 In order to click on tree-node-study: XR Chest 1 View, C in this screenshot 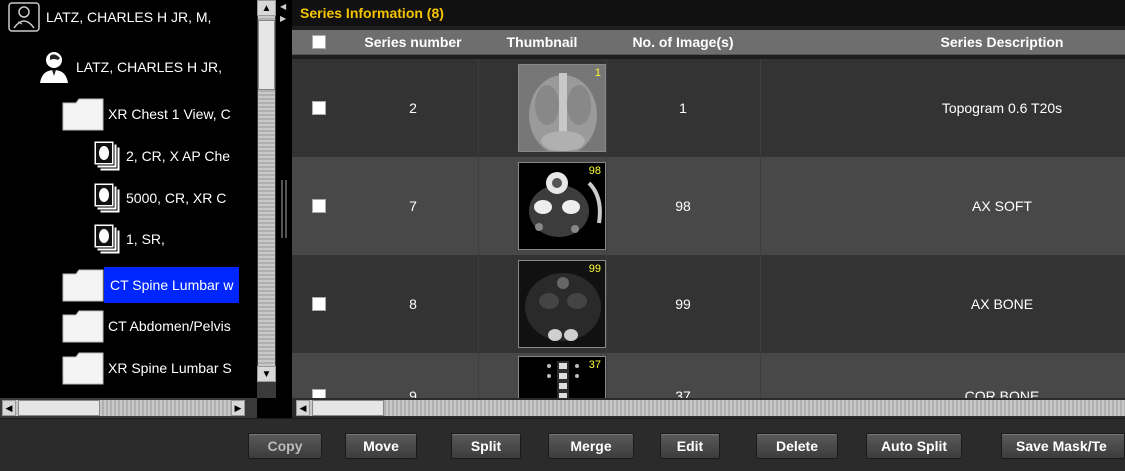, I will do `click(148, 114)`.